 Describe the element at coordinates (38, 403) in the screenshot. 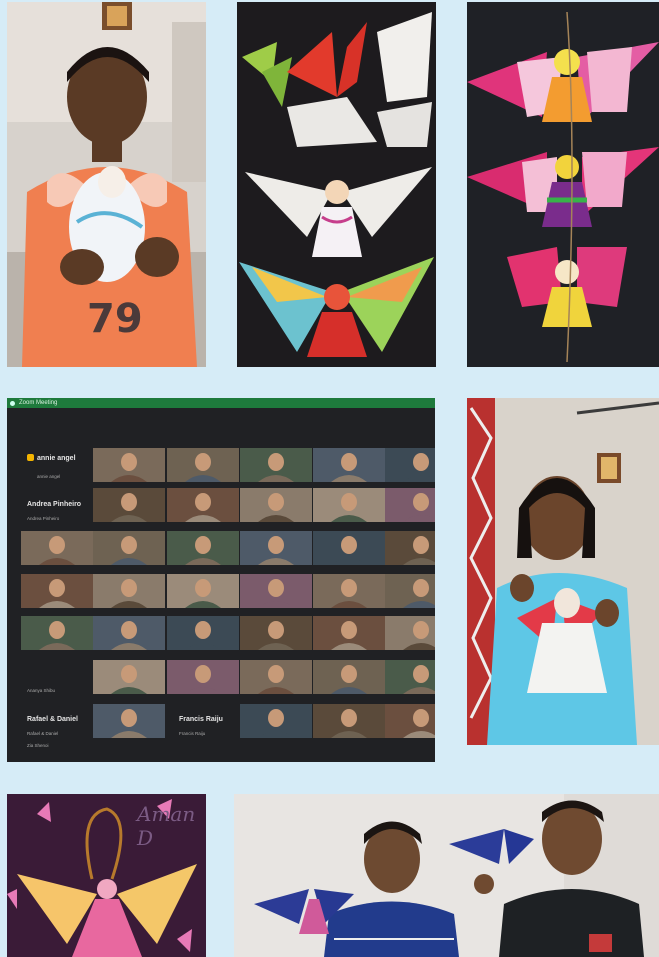

I see `call-window-title: Zoom Meeting` at that location.